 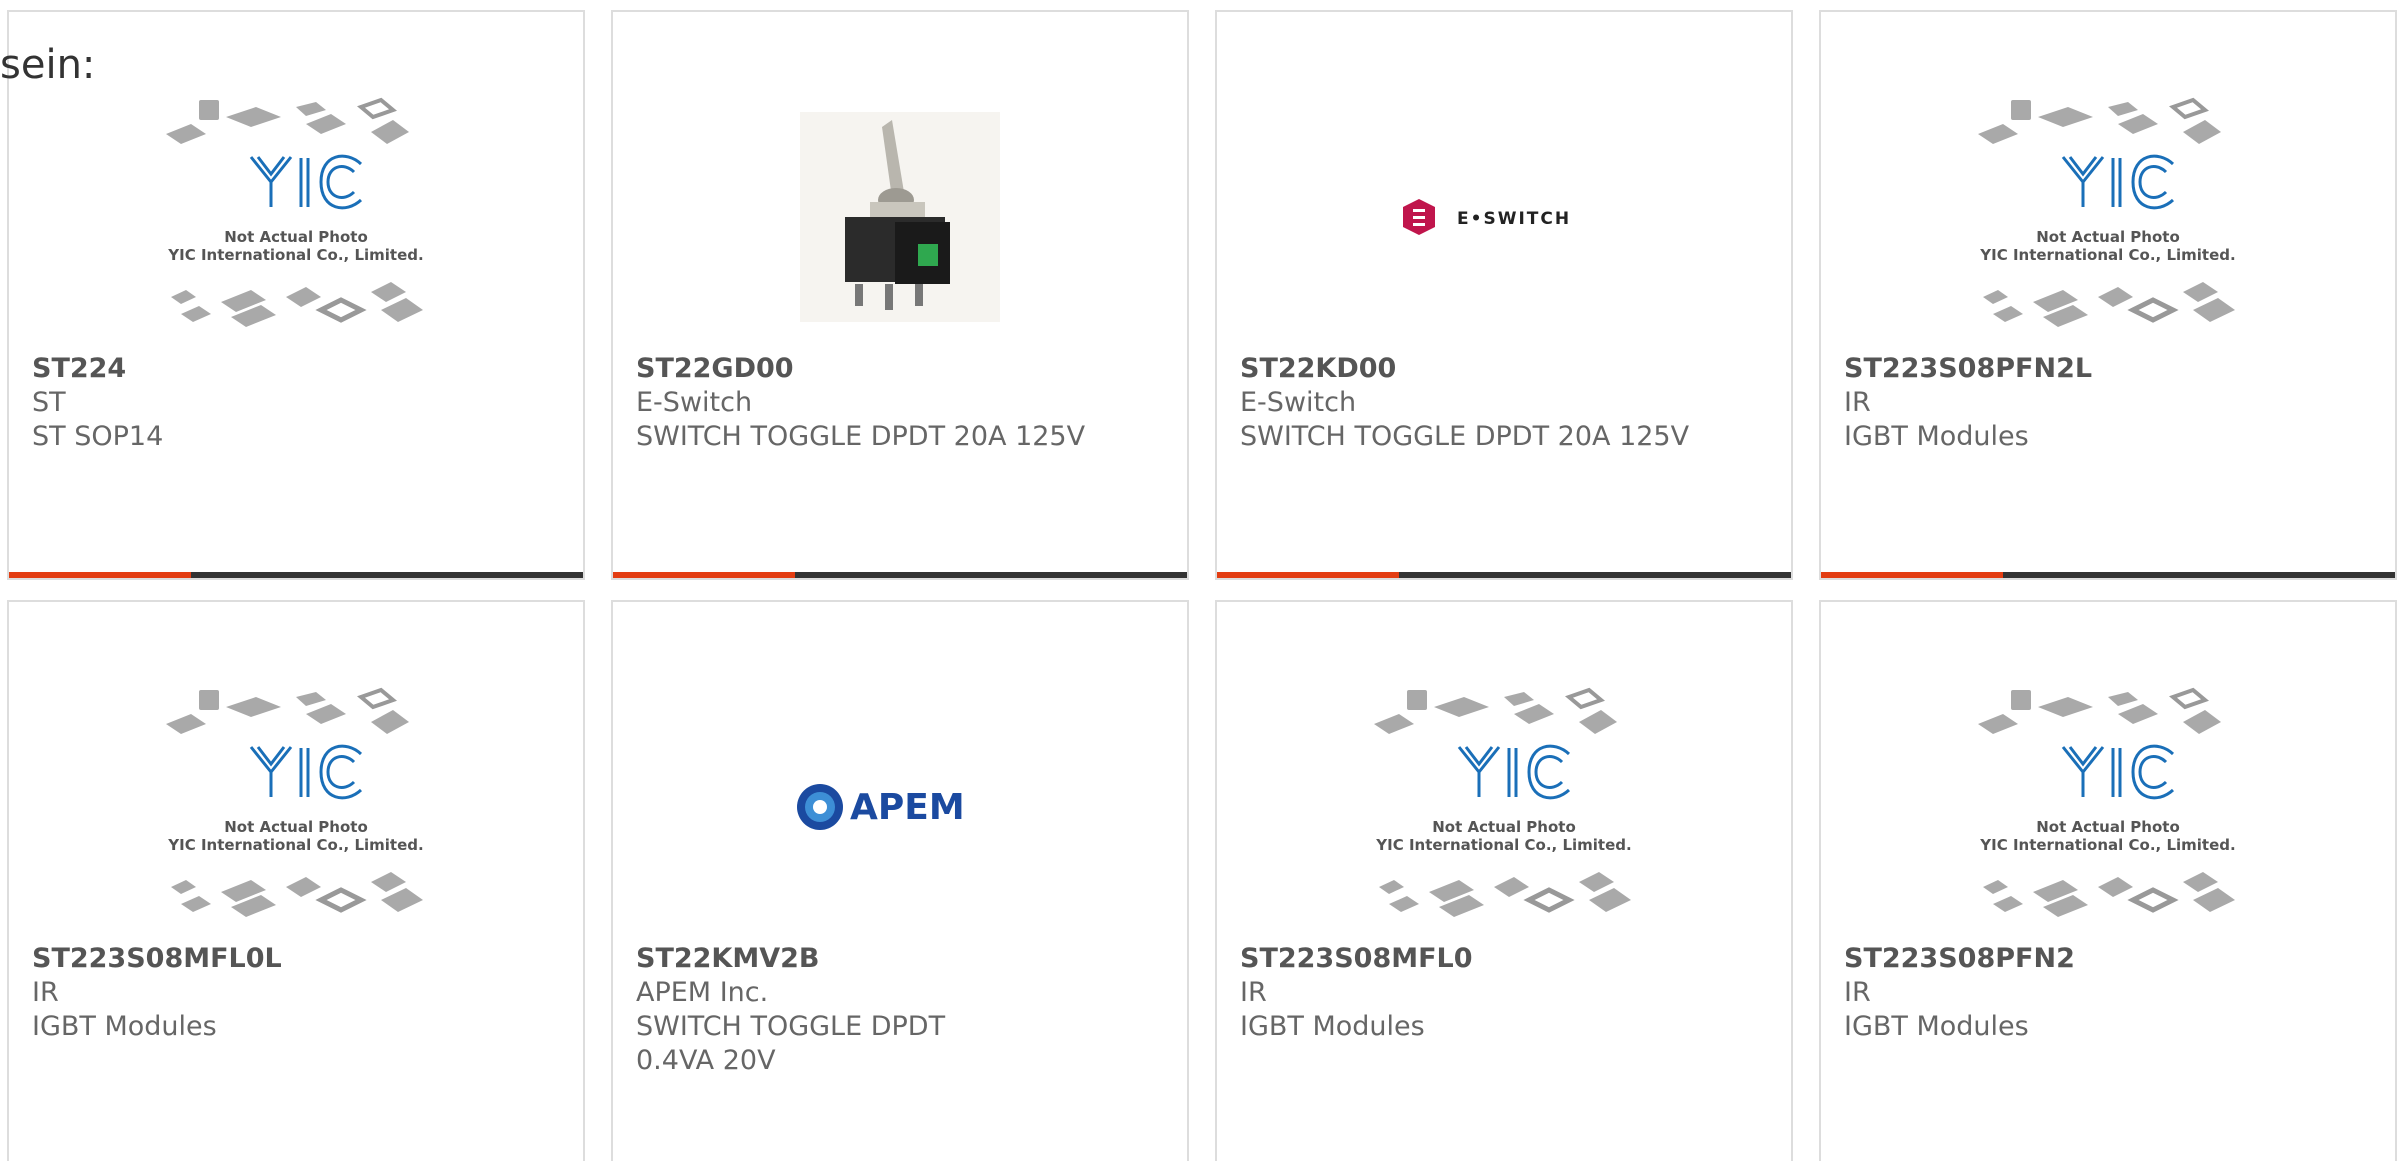 I want to click on part-number: ST223S08MFL0L, so click(x=296, y=959).